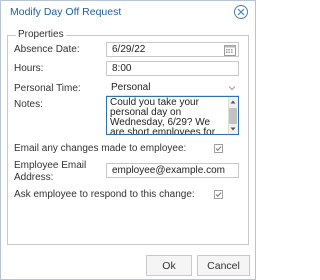  What do you see at coordinates (34, 177) in the screenshot?
I see `employee-email-label-line2: Address:` at bounding box center [34, 177].